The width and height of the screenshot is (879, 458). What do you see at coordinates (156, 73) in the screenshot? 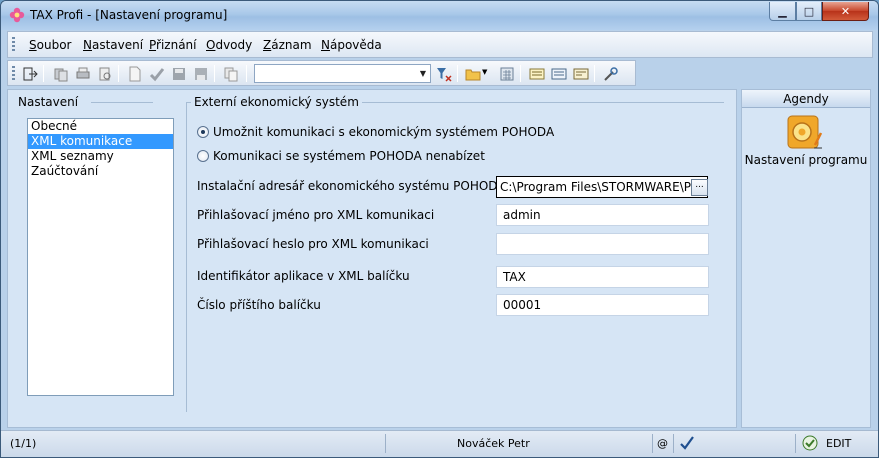
I see `confirm-icon` at bounding box center [156, 73].